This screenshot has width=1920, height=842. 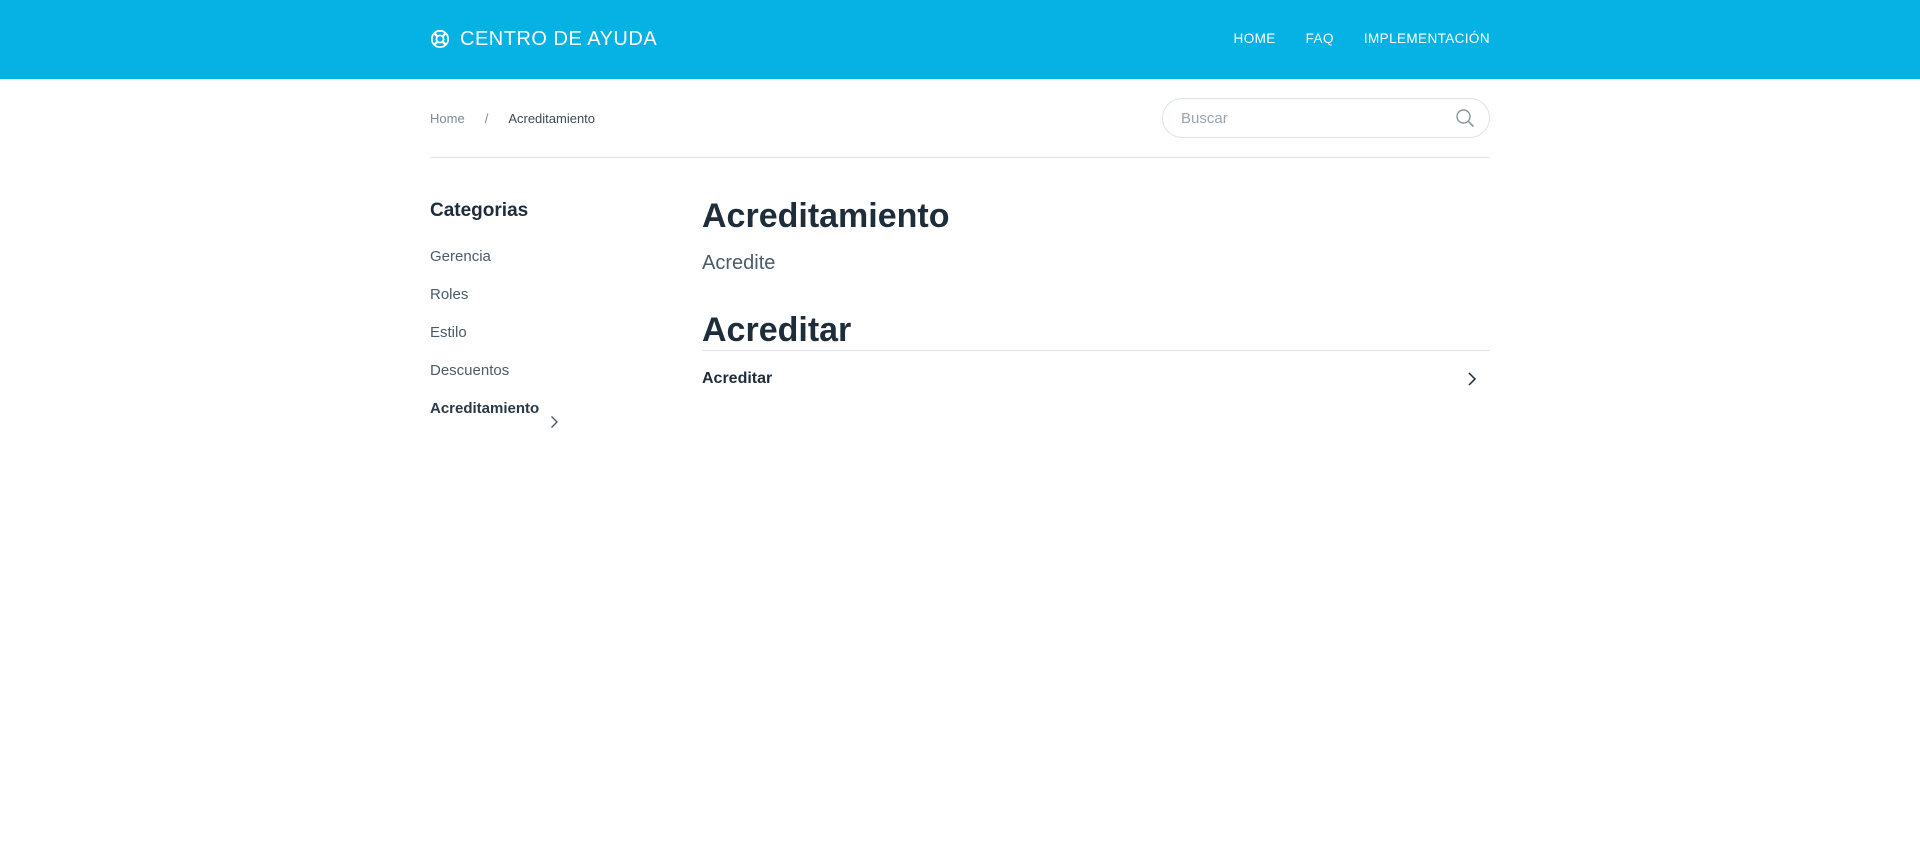 I want to click on lifebuoy-icon, so click(x=440, y=39).